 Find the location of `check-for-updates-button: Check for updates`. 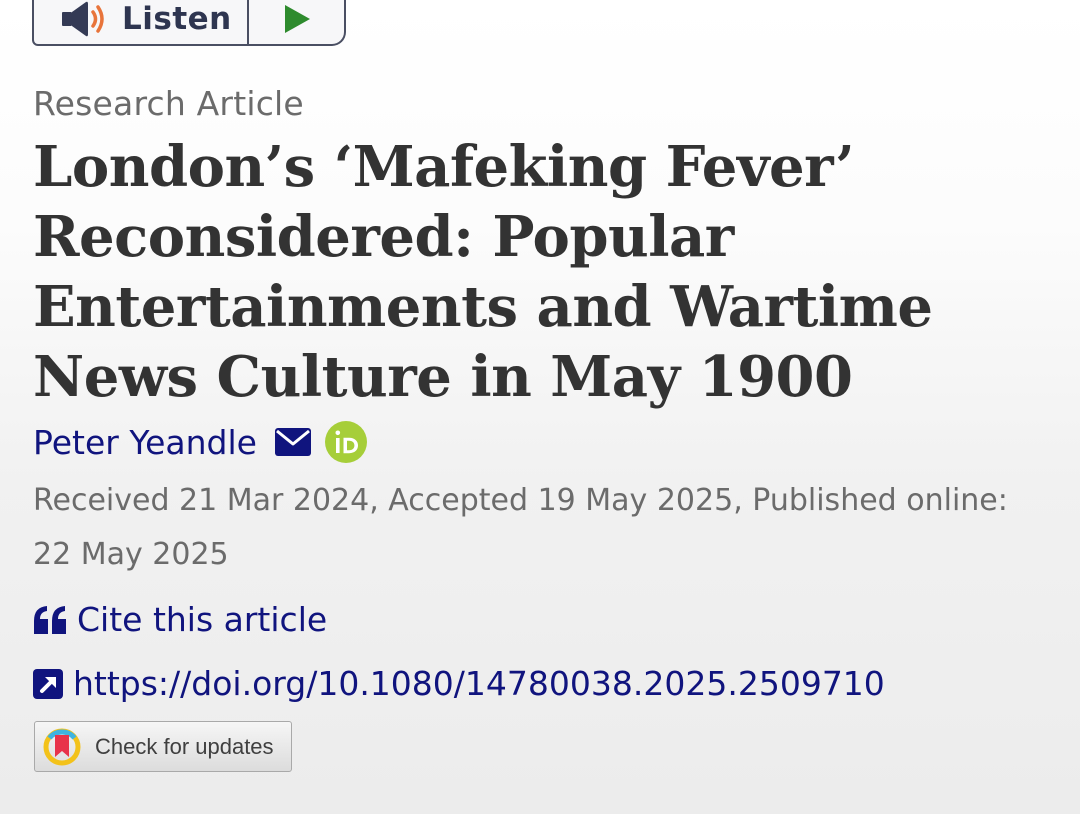

check-for-updates-button: Check for updates is located at coordinates (163, 746).